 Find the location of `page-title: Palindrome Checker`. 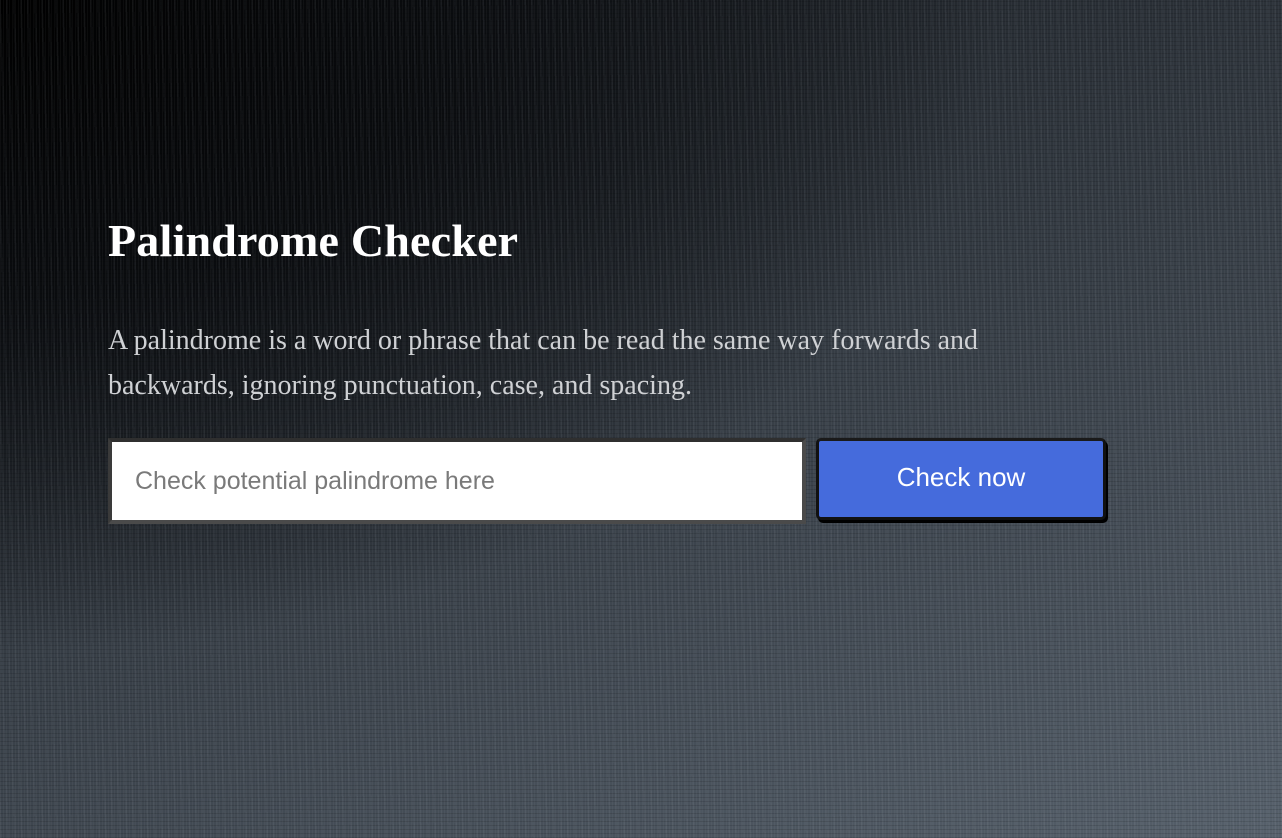

page-title: Palindrome Checker is located at coordinates (313, 240).